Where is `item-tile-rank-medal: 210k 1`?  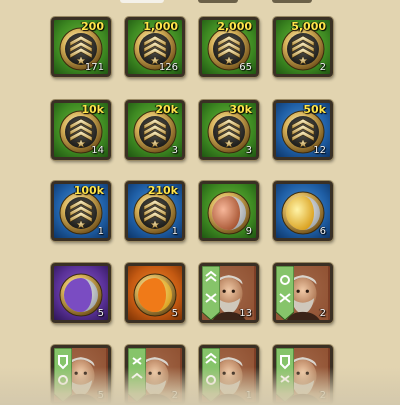 item-tile-rank-medal: 210k 1 is located at coordinates (155, 211).